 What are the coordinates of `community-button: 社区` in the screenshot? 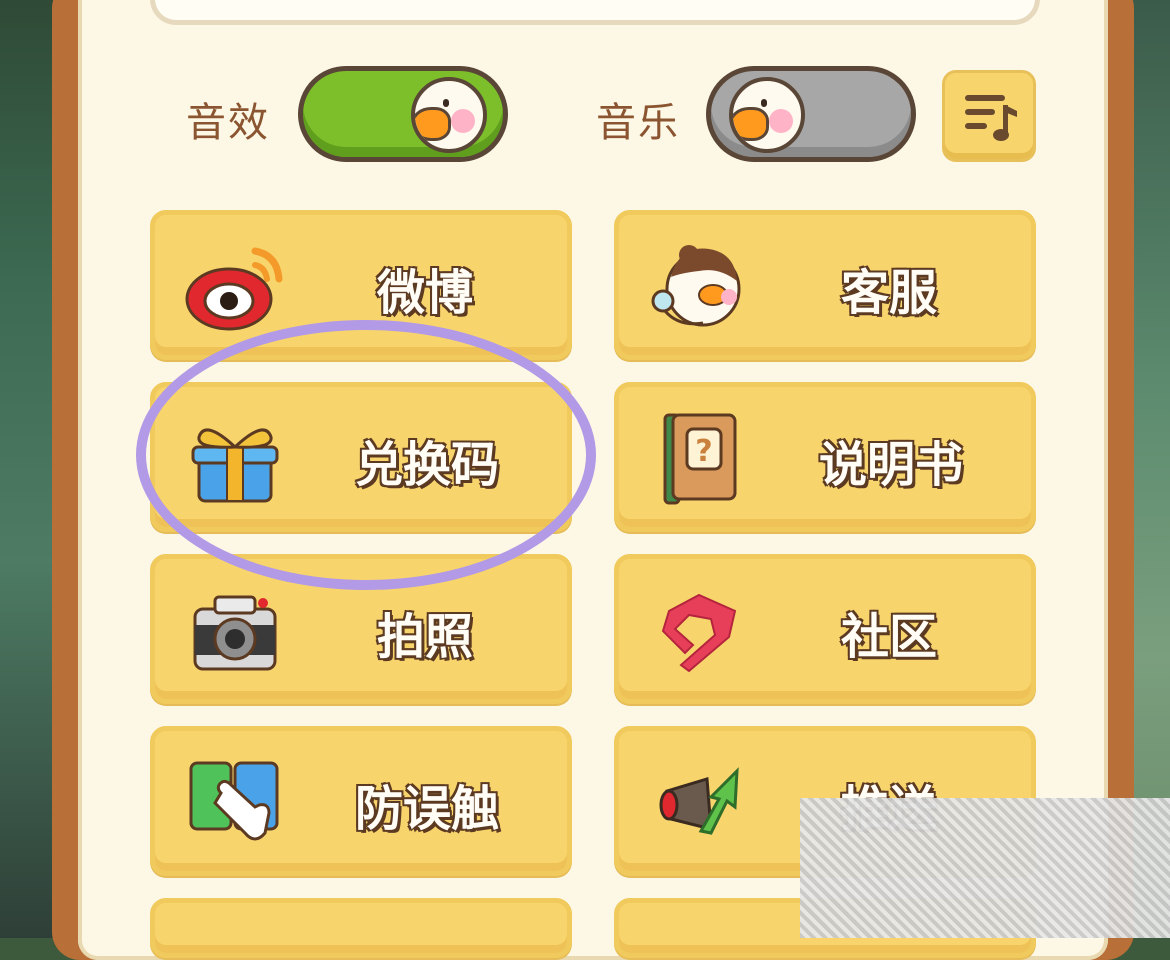 It's located at (825, 629).